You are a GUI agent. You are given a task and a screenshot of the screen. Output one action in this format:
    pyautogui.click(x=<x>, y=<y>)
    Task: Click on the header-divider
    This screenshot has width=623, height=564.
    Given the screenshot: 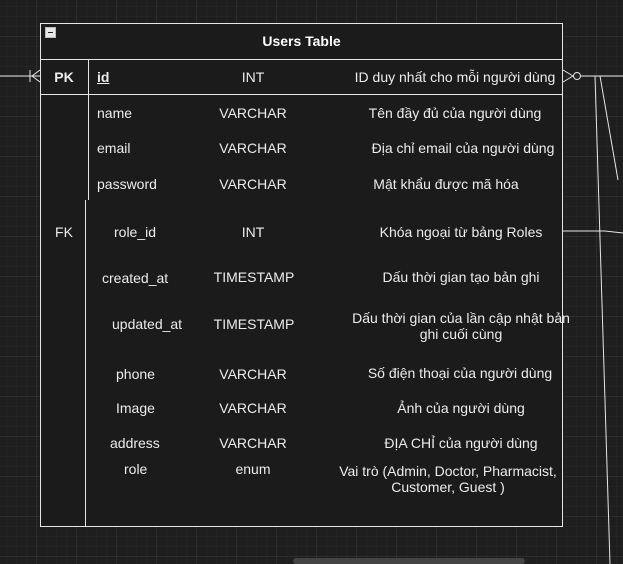 What is the action you would take?
    pyautogui.click(x=301, y=59)
    